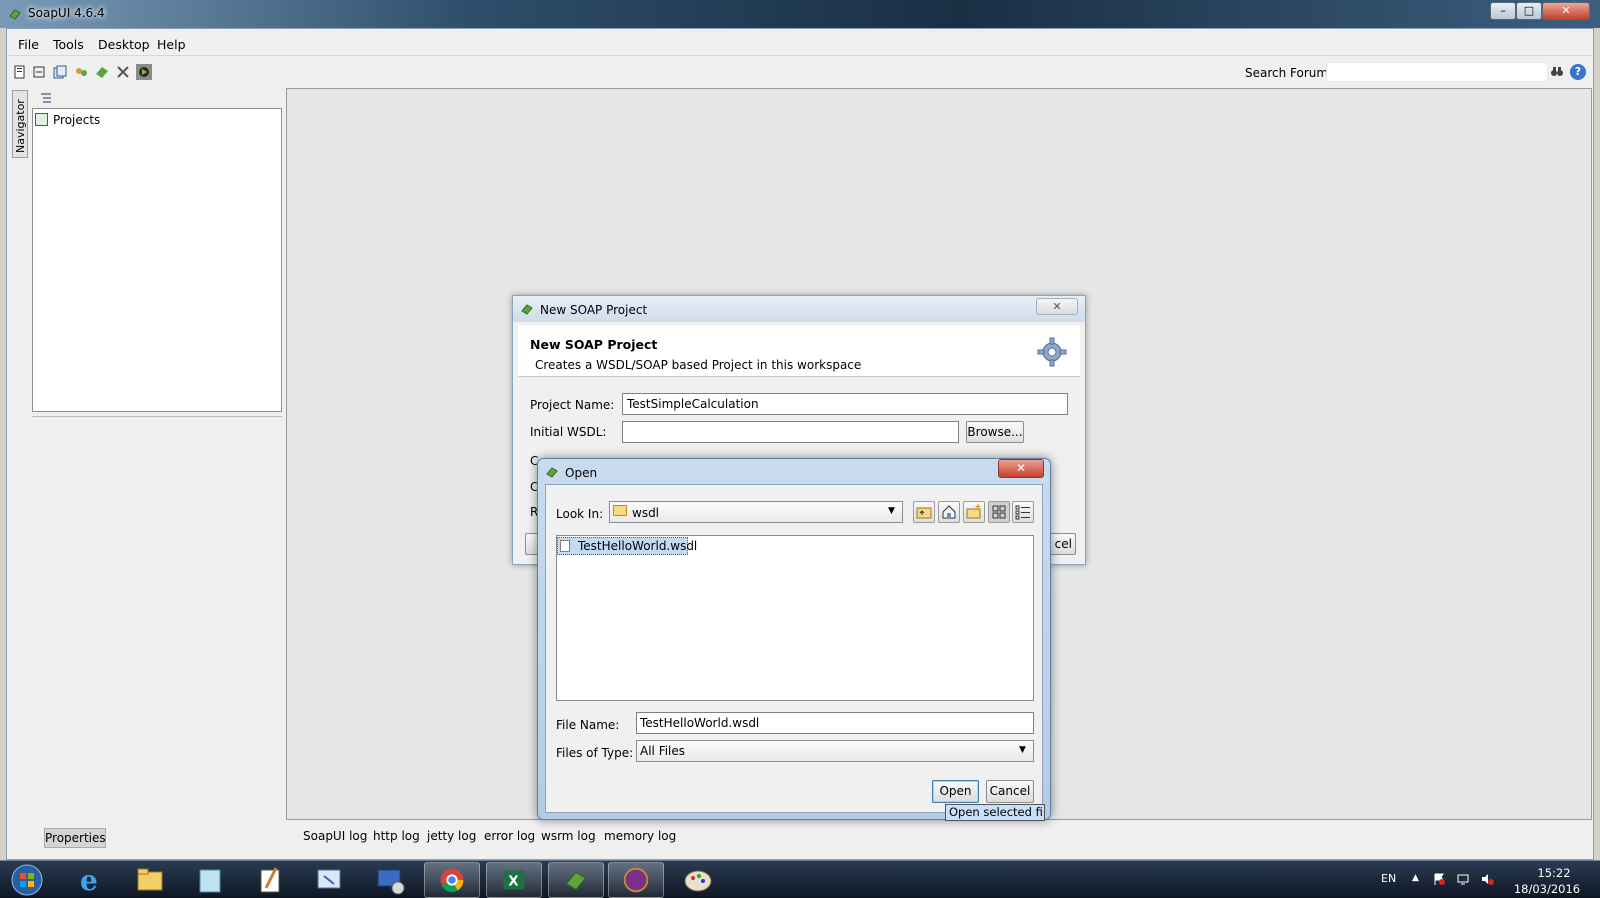  I want to click on list-view-button, so click(999, 512).